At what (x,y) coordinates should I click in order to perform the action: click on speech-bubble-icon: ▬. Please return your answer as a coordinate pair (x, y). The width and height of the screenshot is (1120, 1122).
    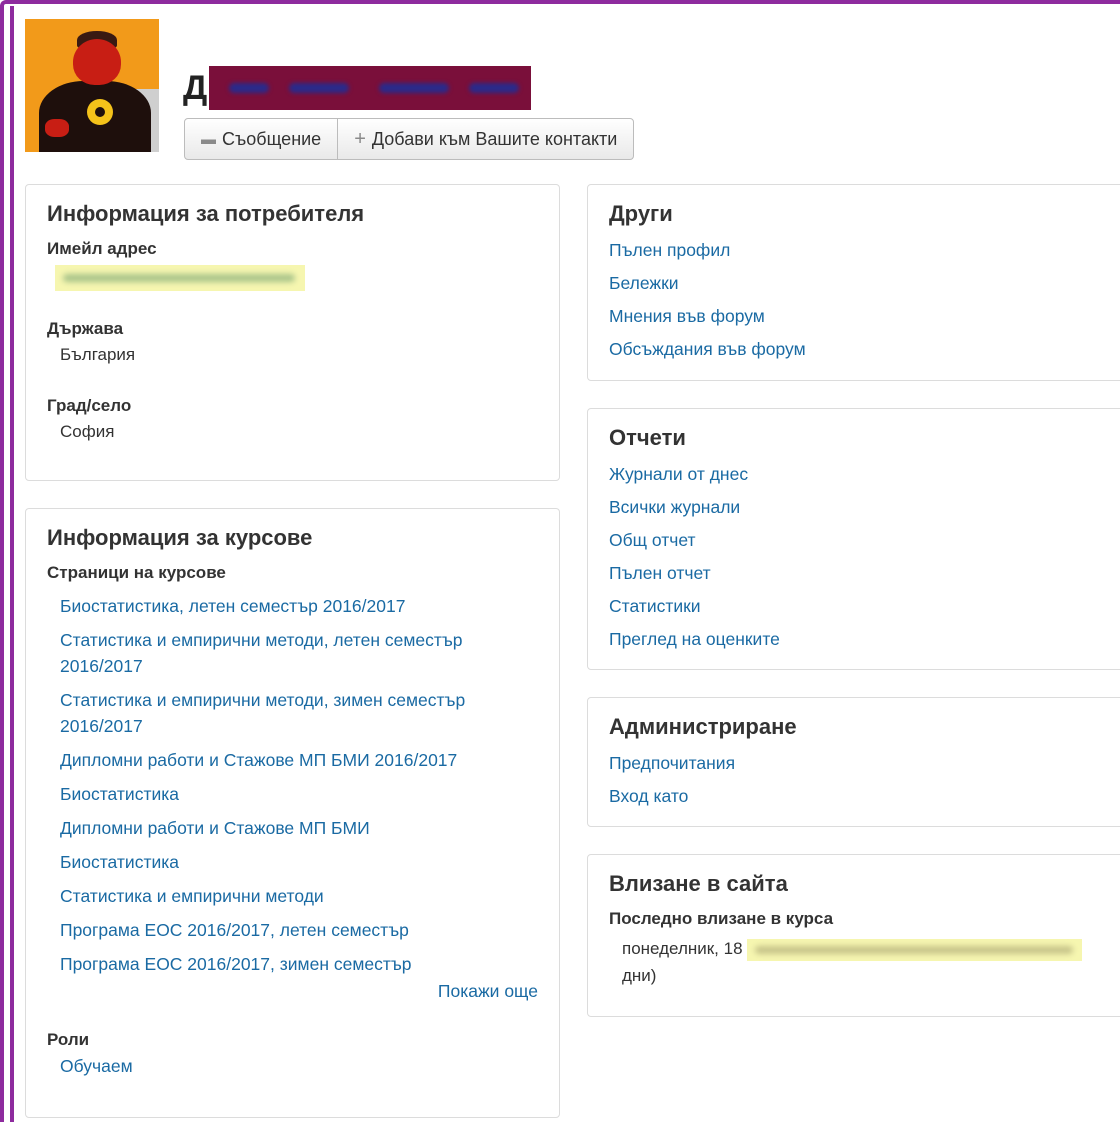
    Looking at the image, I should click on (208, 139).